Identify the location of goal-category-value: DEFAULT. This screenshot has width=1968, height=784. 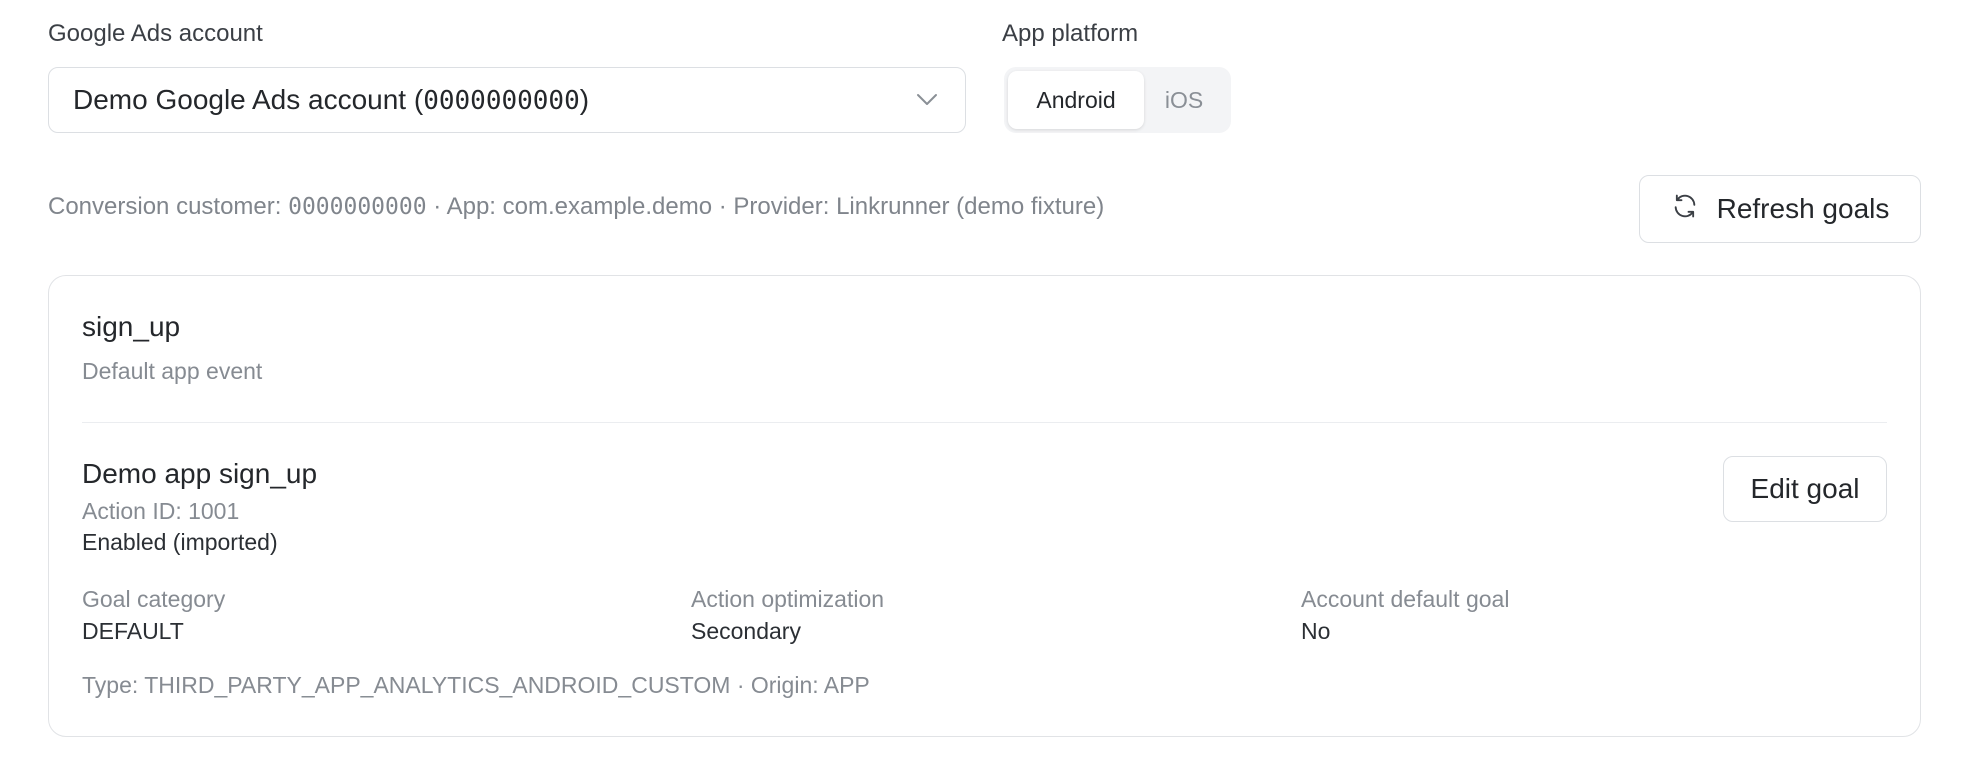
(133, 631).